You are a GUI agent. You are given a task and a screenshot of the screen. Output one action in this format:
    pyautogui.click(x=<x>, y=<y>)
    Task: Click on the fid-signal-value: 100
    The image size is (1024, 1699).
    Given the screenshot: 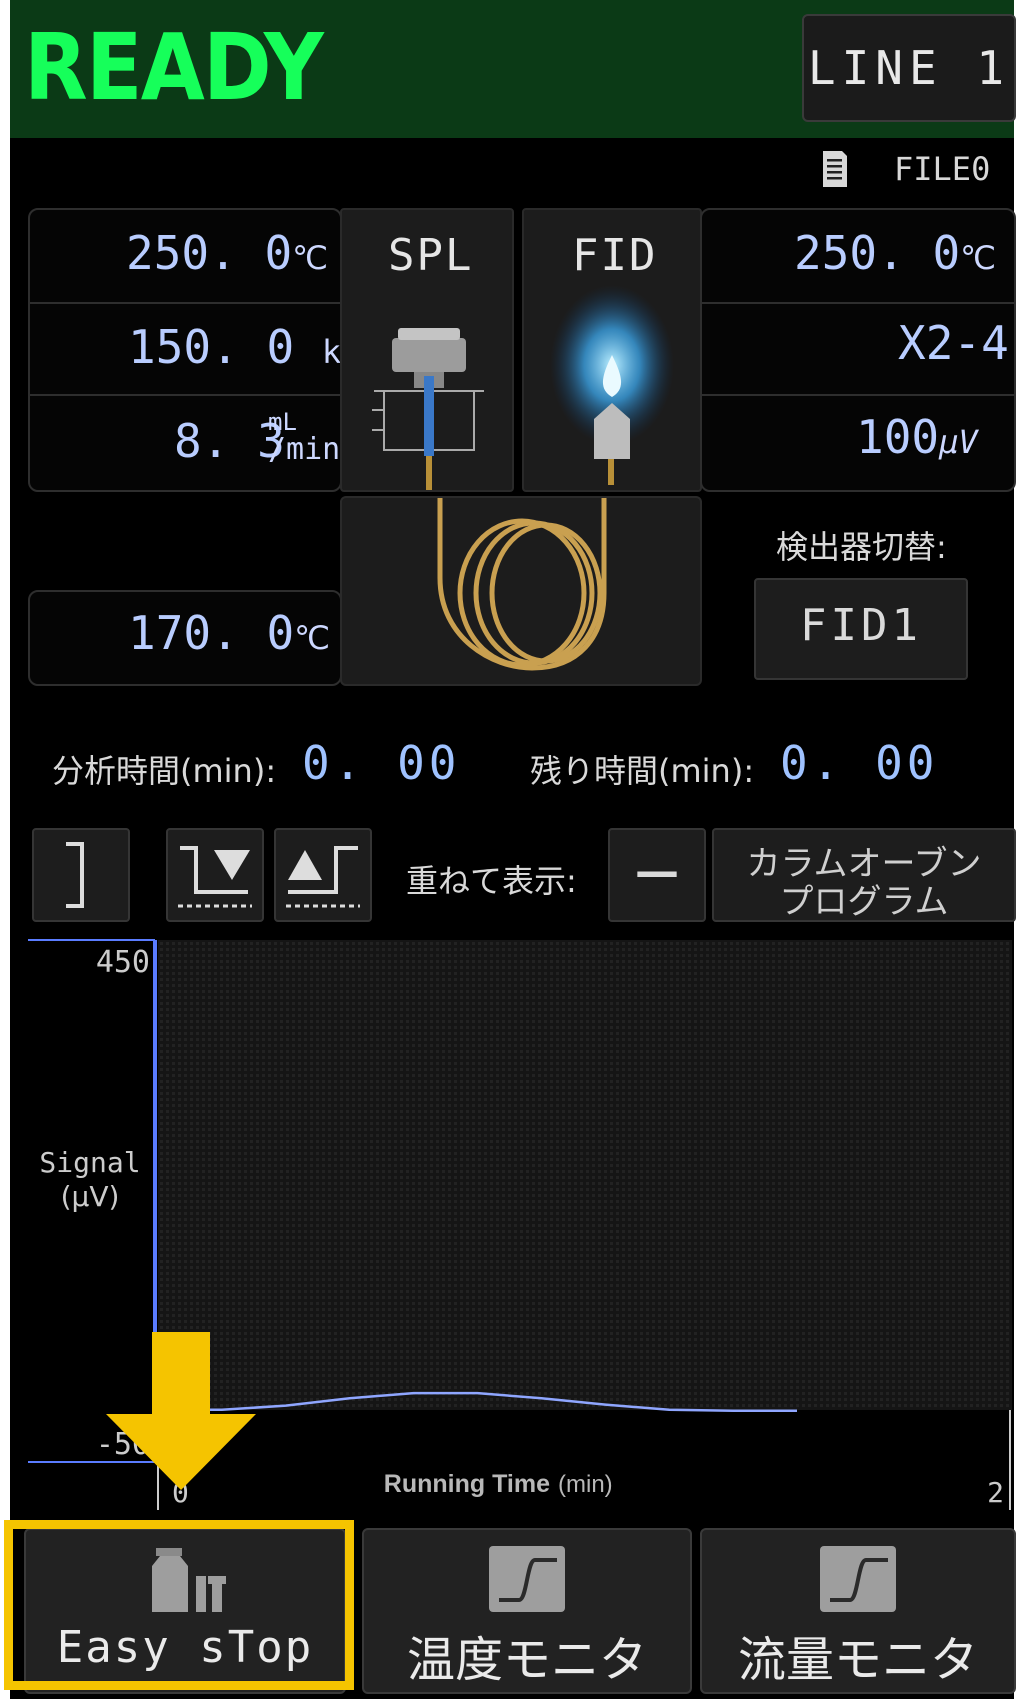 What is the action you would take?
    pyautogui.click(x=898, y=437)
    